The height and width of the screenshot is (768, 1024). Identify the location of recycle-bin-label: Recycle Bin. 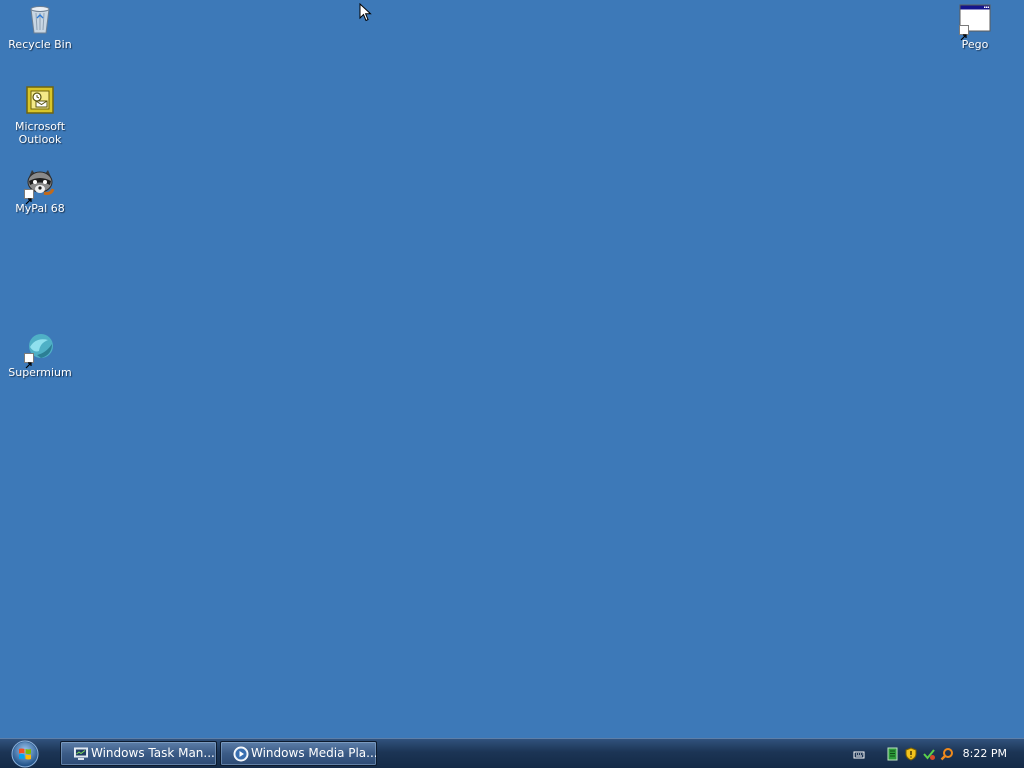
(40, 44).